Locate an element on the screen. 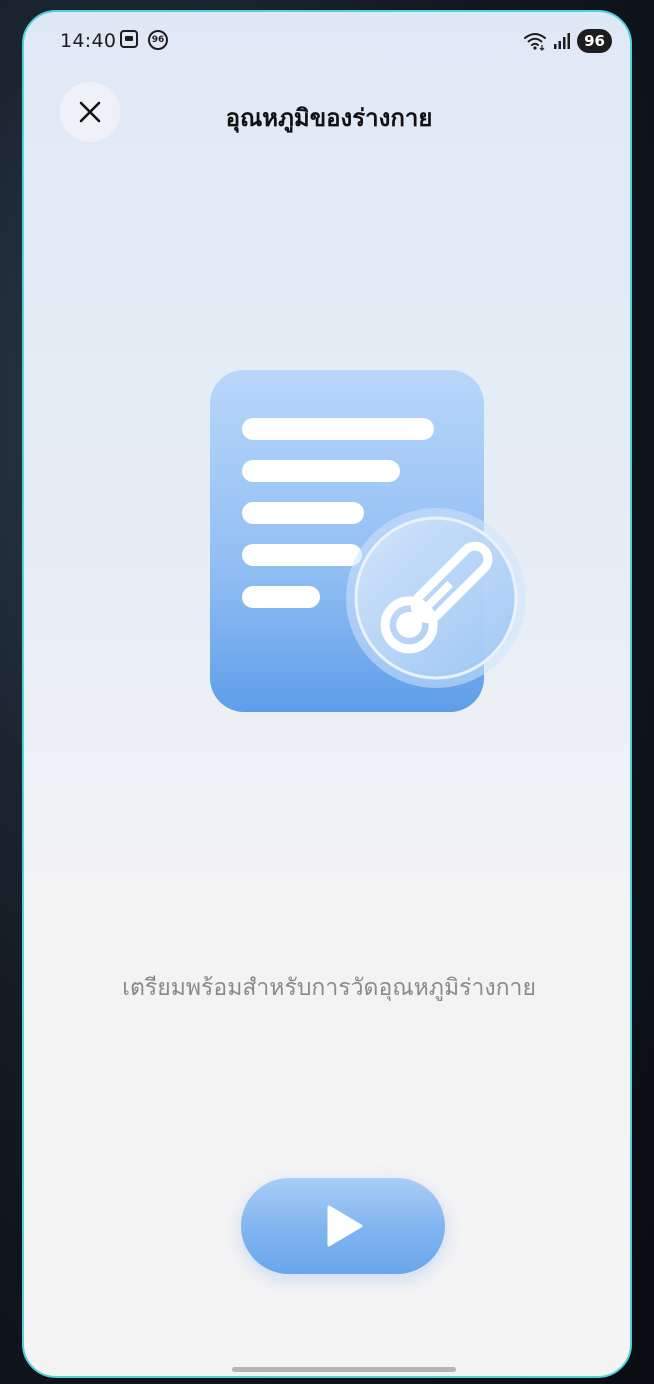 The image size is (654, 1384). document-thermometer-icon is located at coordinates (368, 541).